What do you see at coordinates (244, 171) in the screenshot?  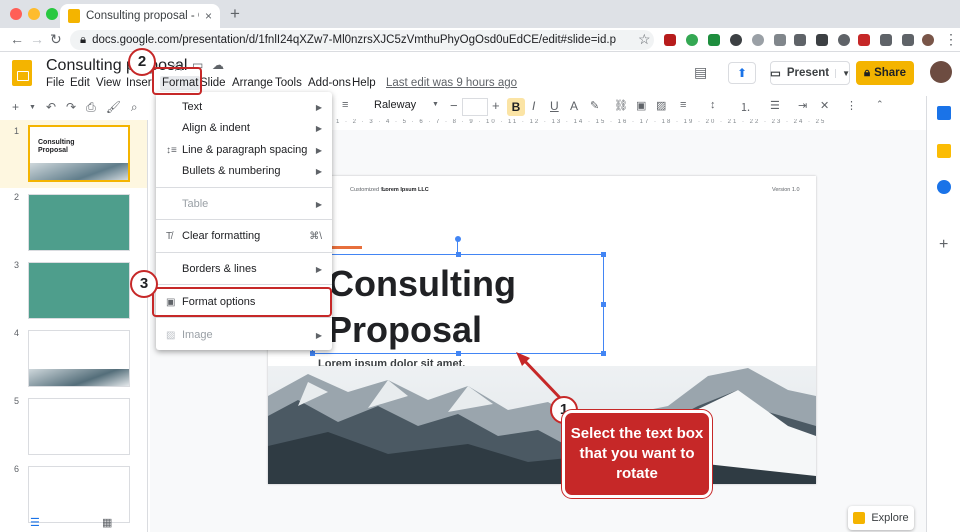 I see `menu-item-bullets: Bullets & numbering ▶` at bounding box center [244, 171].